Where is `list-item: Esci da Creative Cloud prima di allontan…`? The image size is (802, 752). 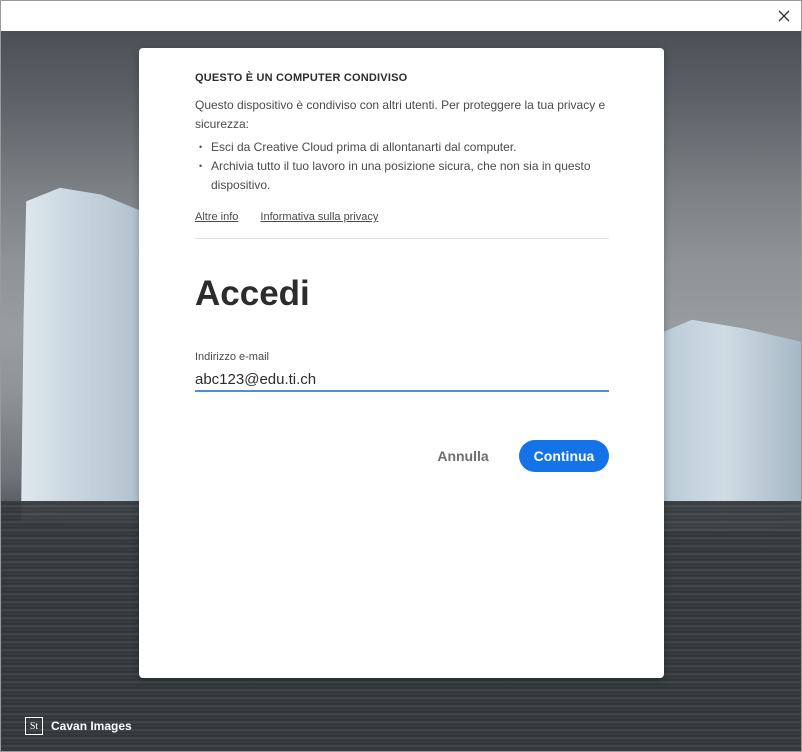
list-item: Esci da Creative Cloud prima di allontan… is located at coordinates (402, 147).